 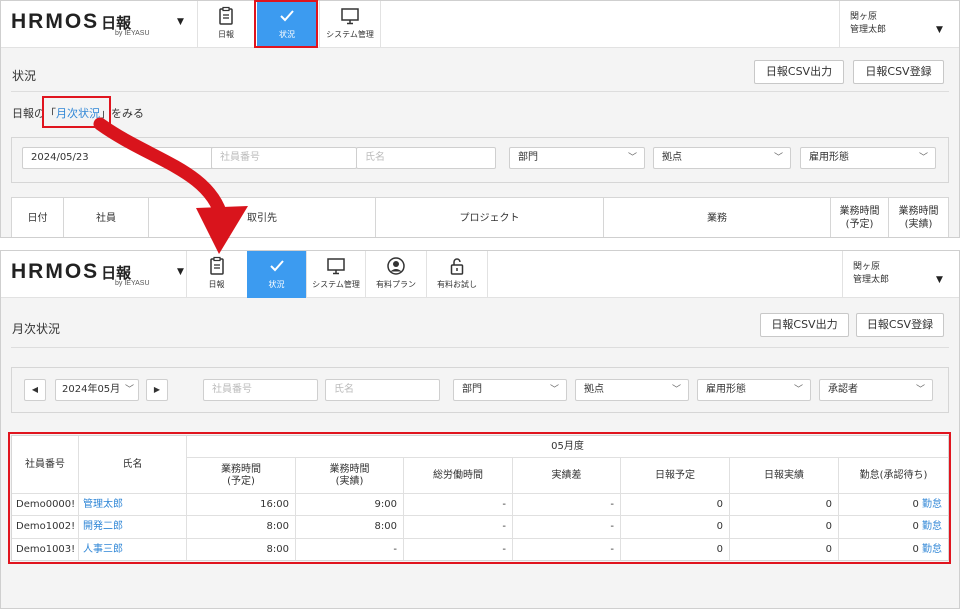 I want to click on filter-bar: ◀ 2024年05月 ﹀ ▶ 社員番号 氏名 部門 ﹀ 拠点 ﹀ 雇用形態 ﹀ 承認者 ﹀, so click(x=480, y=390).